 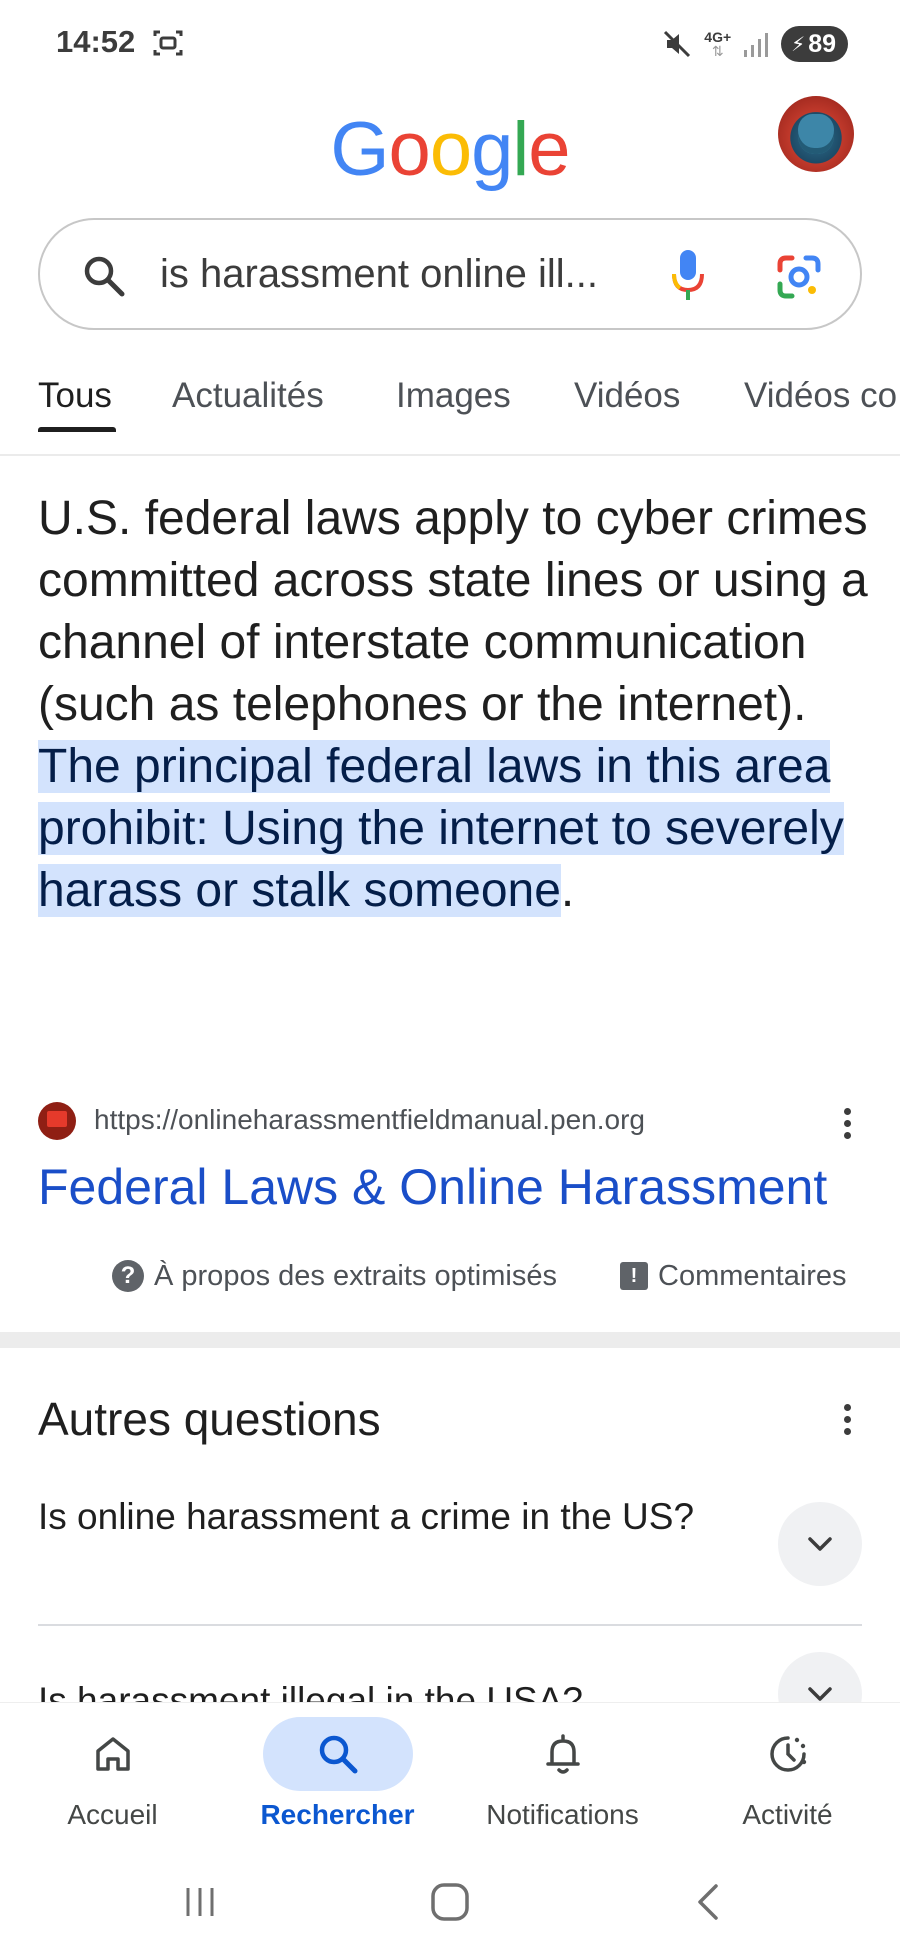 What do you see at coordinates (450, 1340) in the screenshot?
I see `section-divider` at bounding box center [450, 1340].